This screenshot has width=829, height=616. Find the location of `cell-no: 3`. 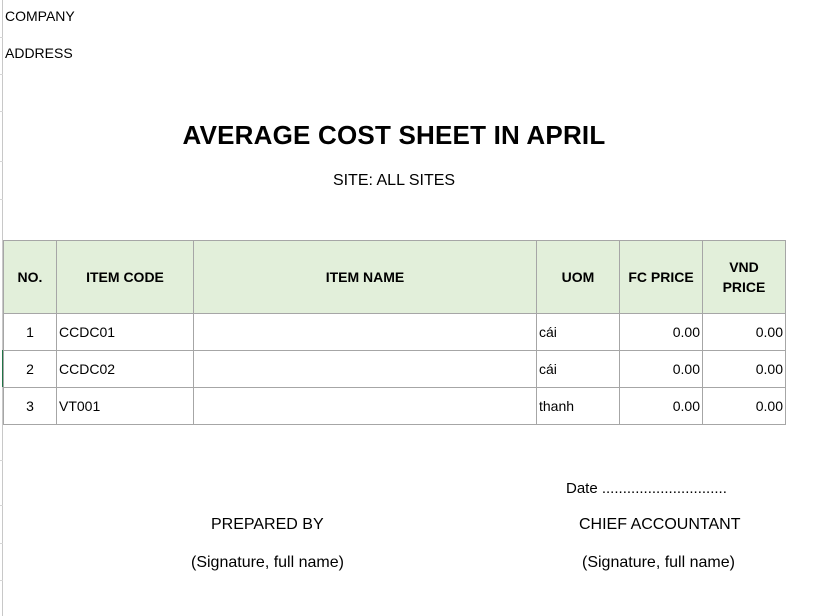

cell-no: 3 is located at coordinates (30, 406).